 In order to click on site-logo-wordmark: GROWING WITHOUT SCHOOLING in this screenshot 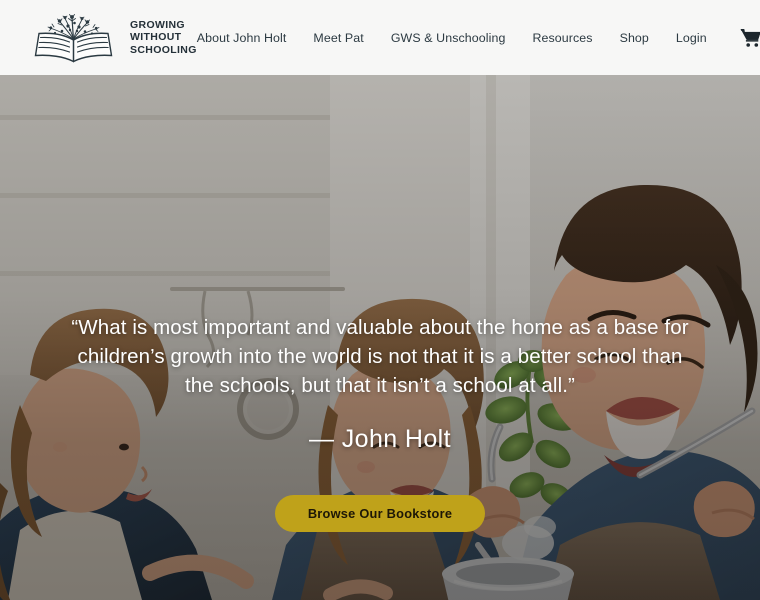, I will do `click(163, 37)`.